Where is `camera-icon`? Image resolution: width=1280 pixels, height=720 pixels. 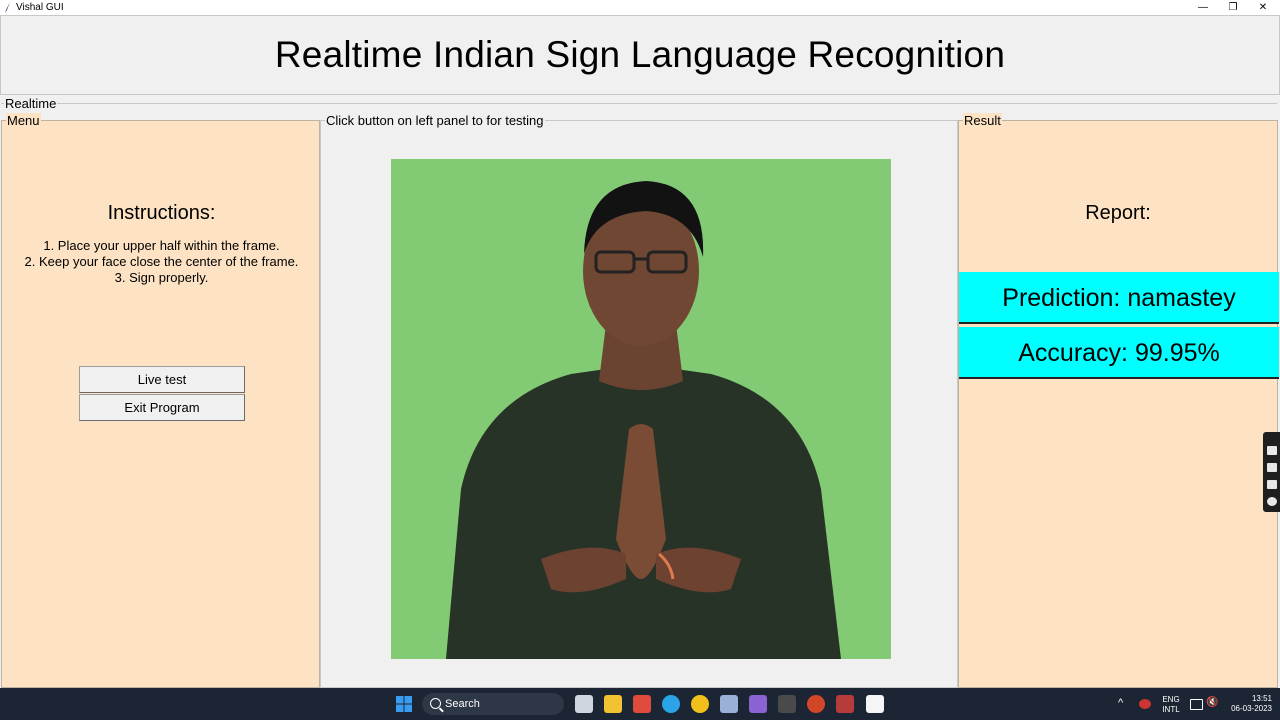 camera-icon is located at coordinates (1272, 450).